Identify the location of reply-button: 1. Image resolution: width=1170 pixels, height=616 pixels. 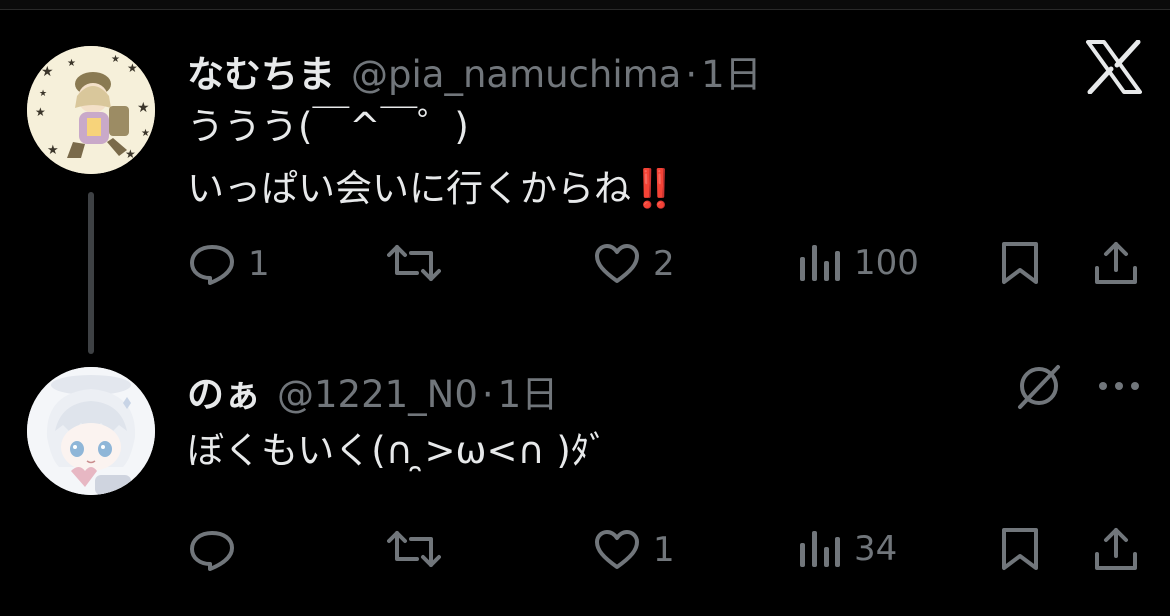
(229, 264).